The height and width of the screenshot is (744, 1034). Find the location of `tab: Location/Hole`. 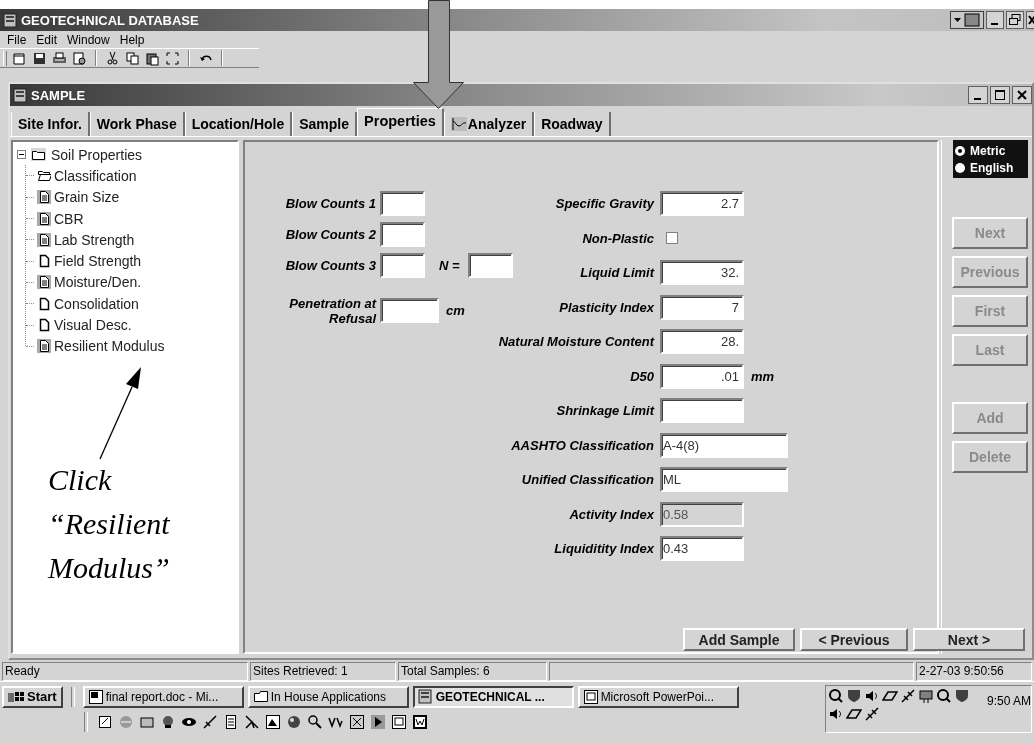

tab: Location/Hole is located at coordinates (238, 124).